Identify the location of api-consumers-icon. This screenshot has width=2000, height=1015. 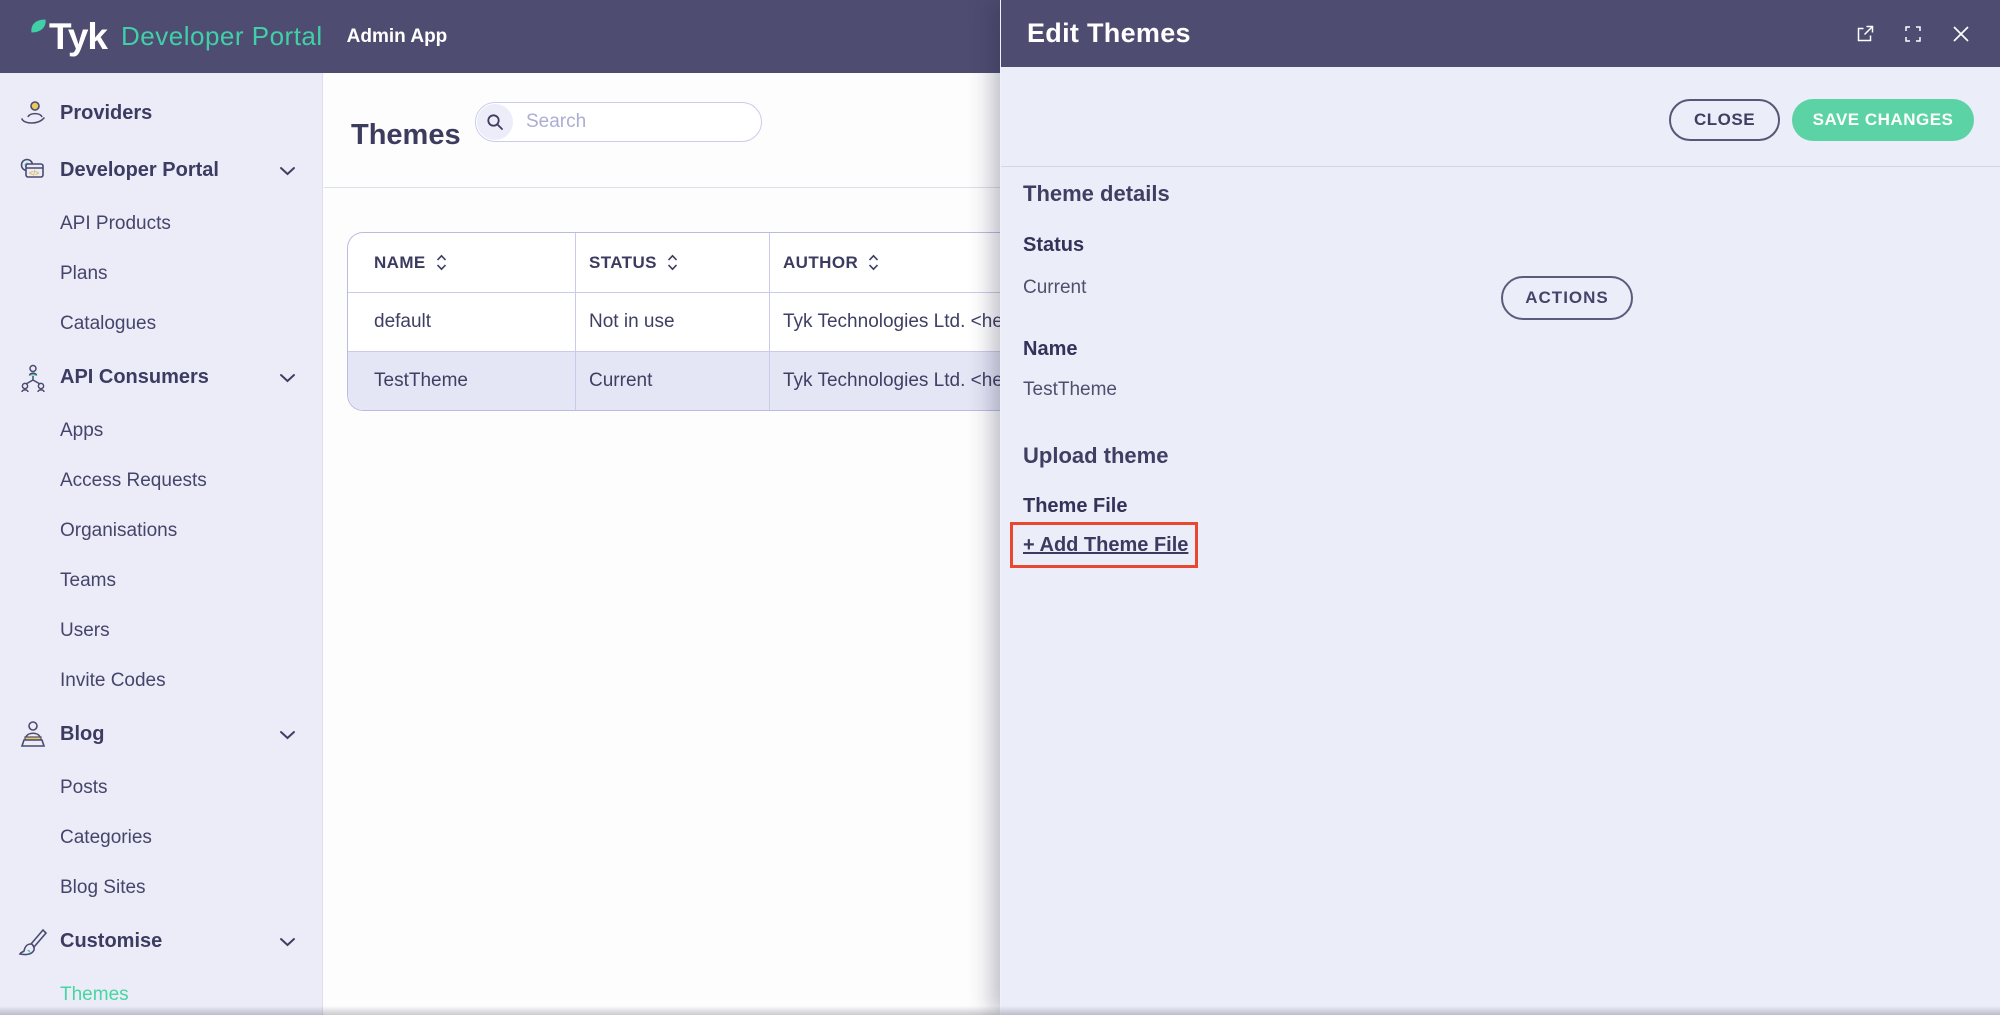
(33, 378).